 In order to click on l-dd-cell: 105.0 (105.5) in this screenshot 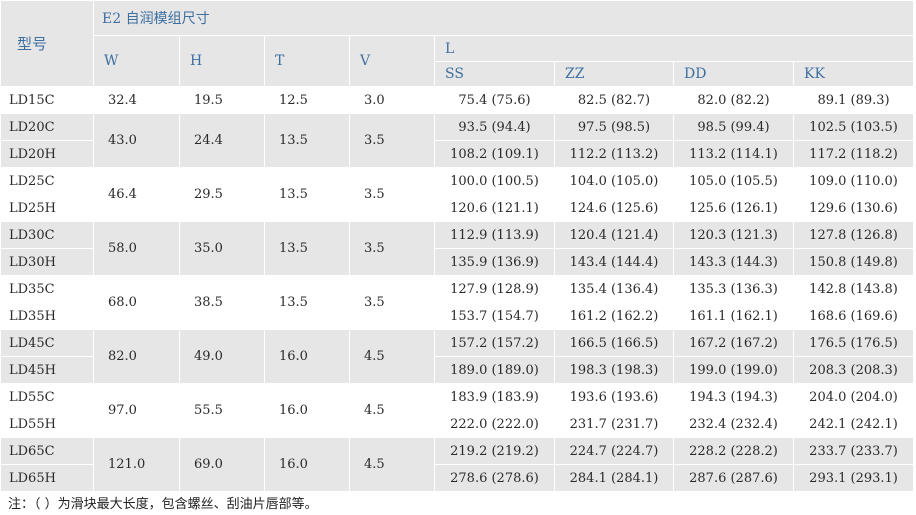, I will do `click(733, 181)`.